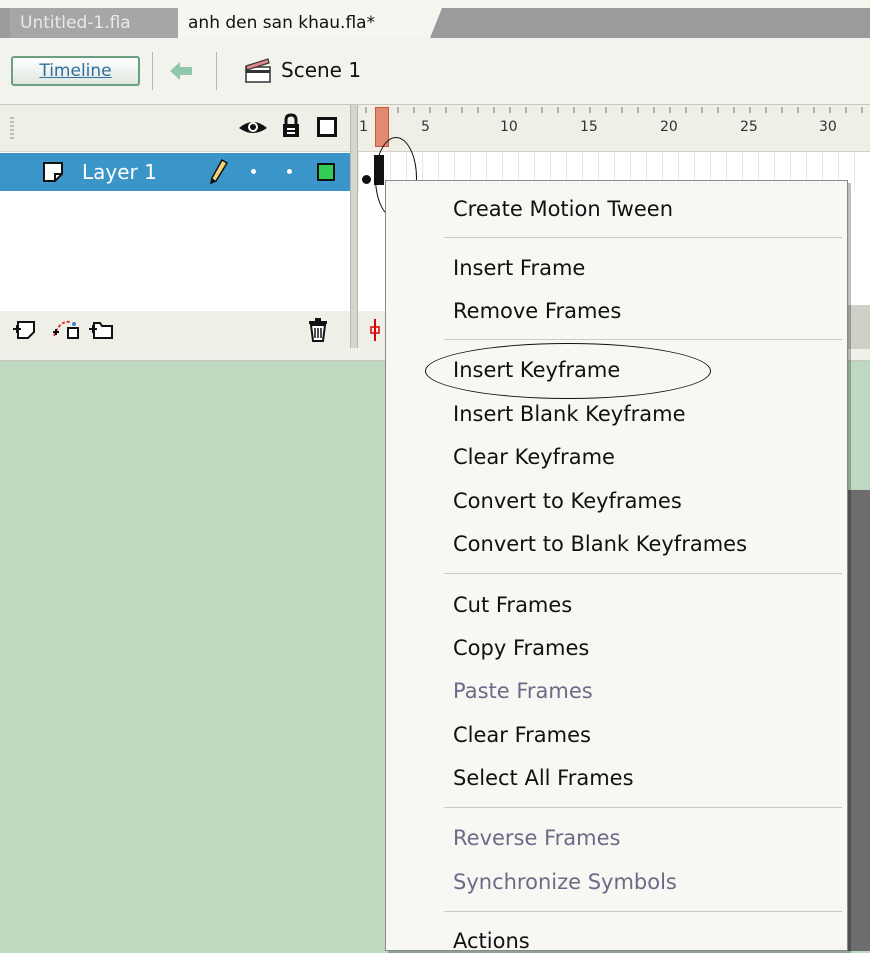  What do you see at coordinates (669, 127) in the screenshot?
I see `ruler-label: 20` at bounding box center [669, 127].